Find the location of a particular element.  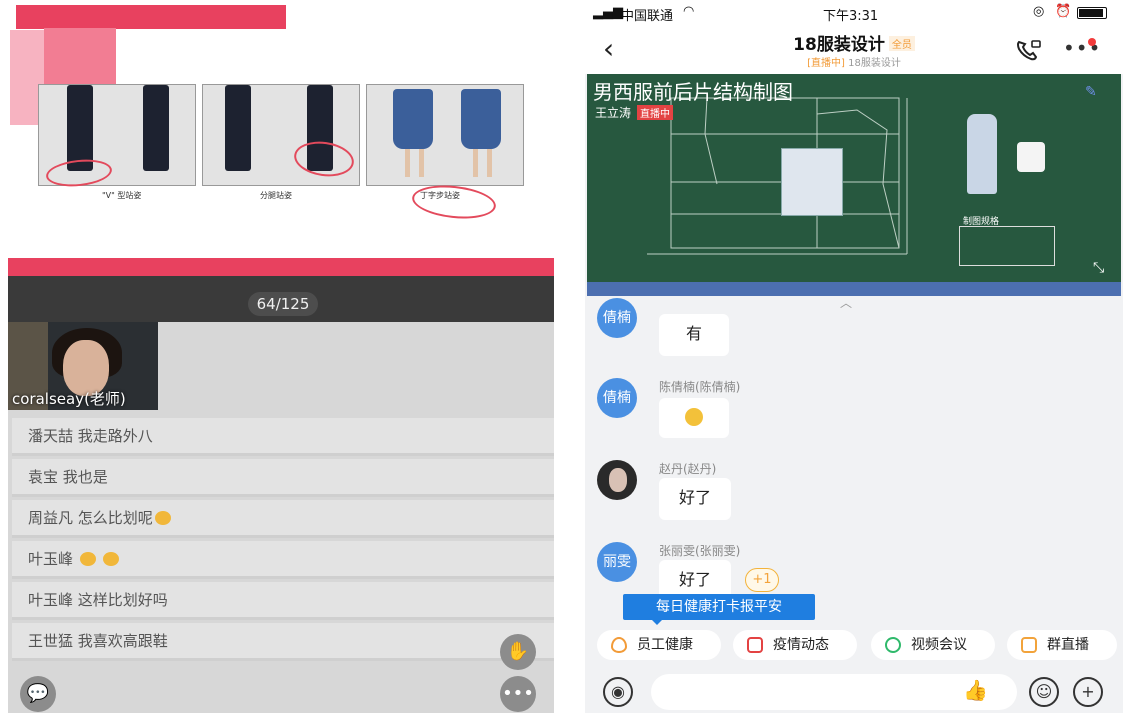

fullscreen-icon: ⤡ is located at coordinates (1098, 268).